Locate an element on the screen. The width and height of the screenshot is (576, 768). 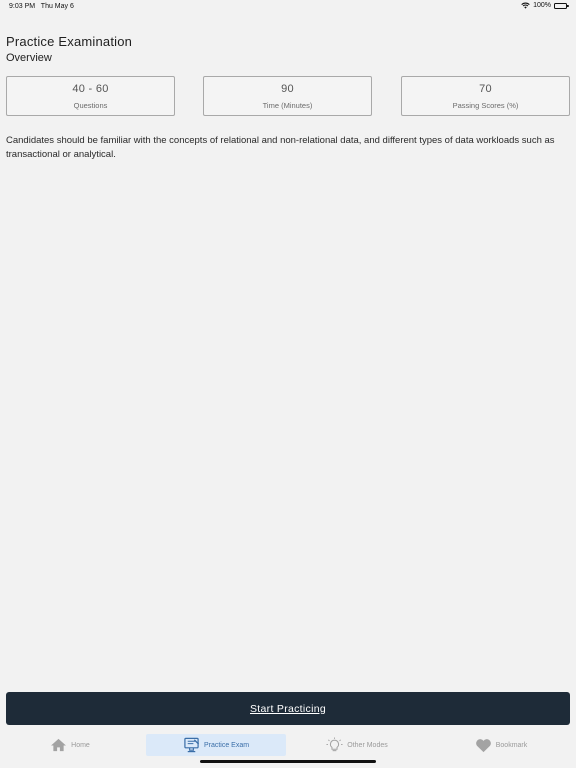
status-indicators: 100% is located at coordinates (545, 5).